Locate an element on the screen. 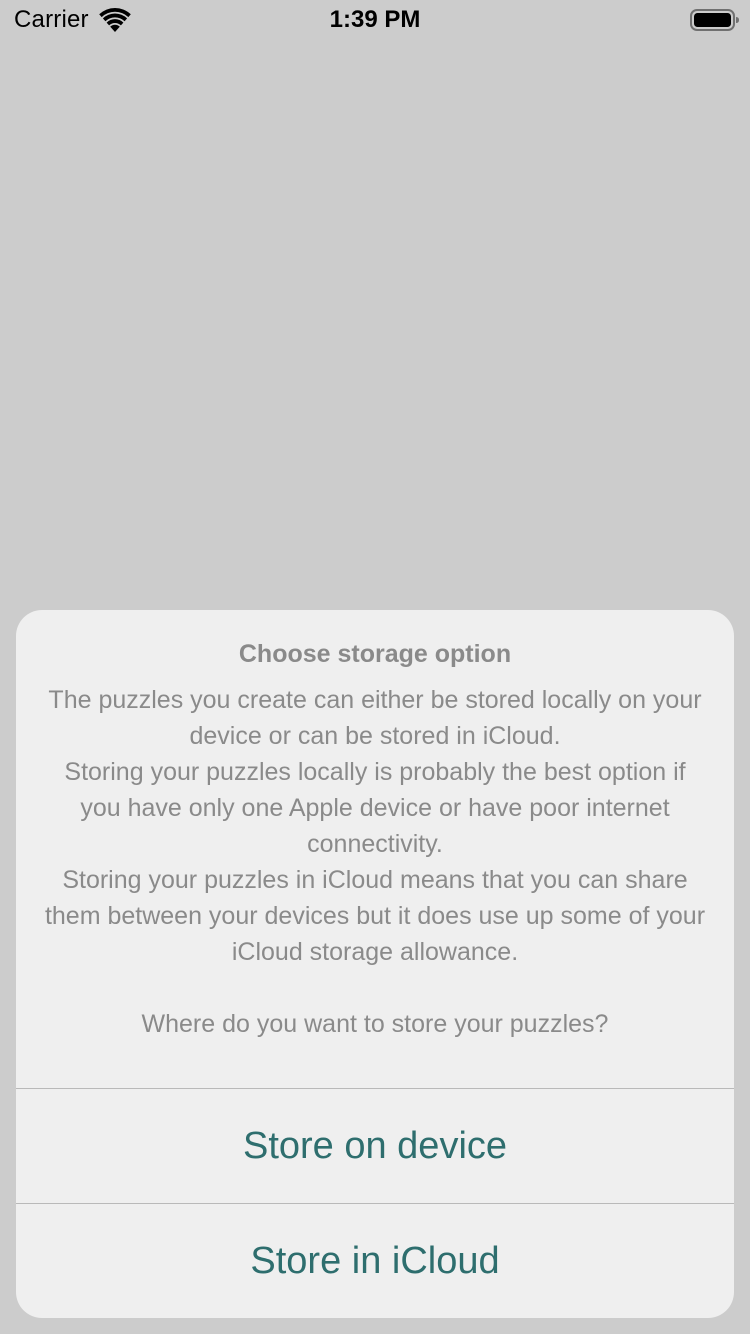 The width and height of the screenshot is (750, 1334). store-on-device-button: Store on device is located at coordinates (375, 1146).